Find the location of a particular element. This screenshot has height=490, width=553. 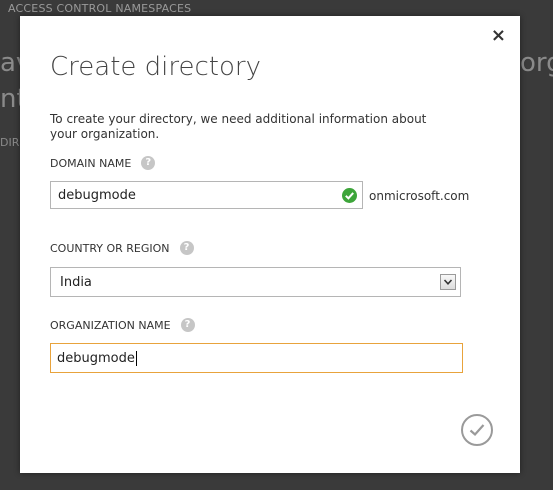

country-label-row: COUNTRY OR REGION ? is located at coordinates (122, 248).